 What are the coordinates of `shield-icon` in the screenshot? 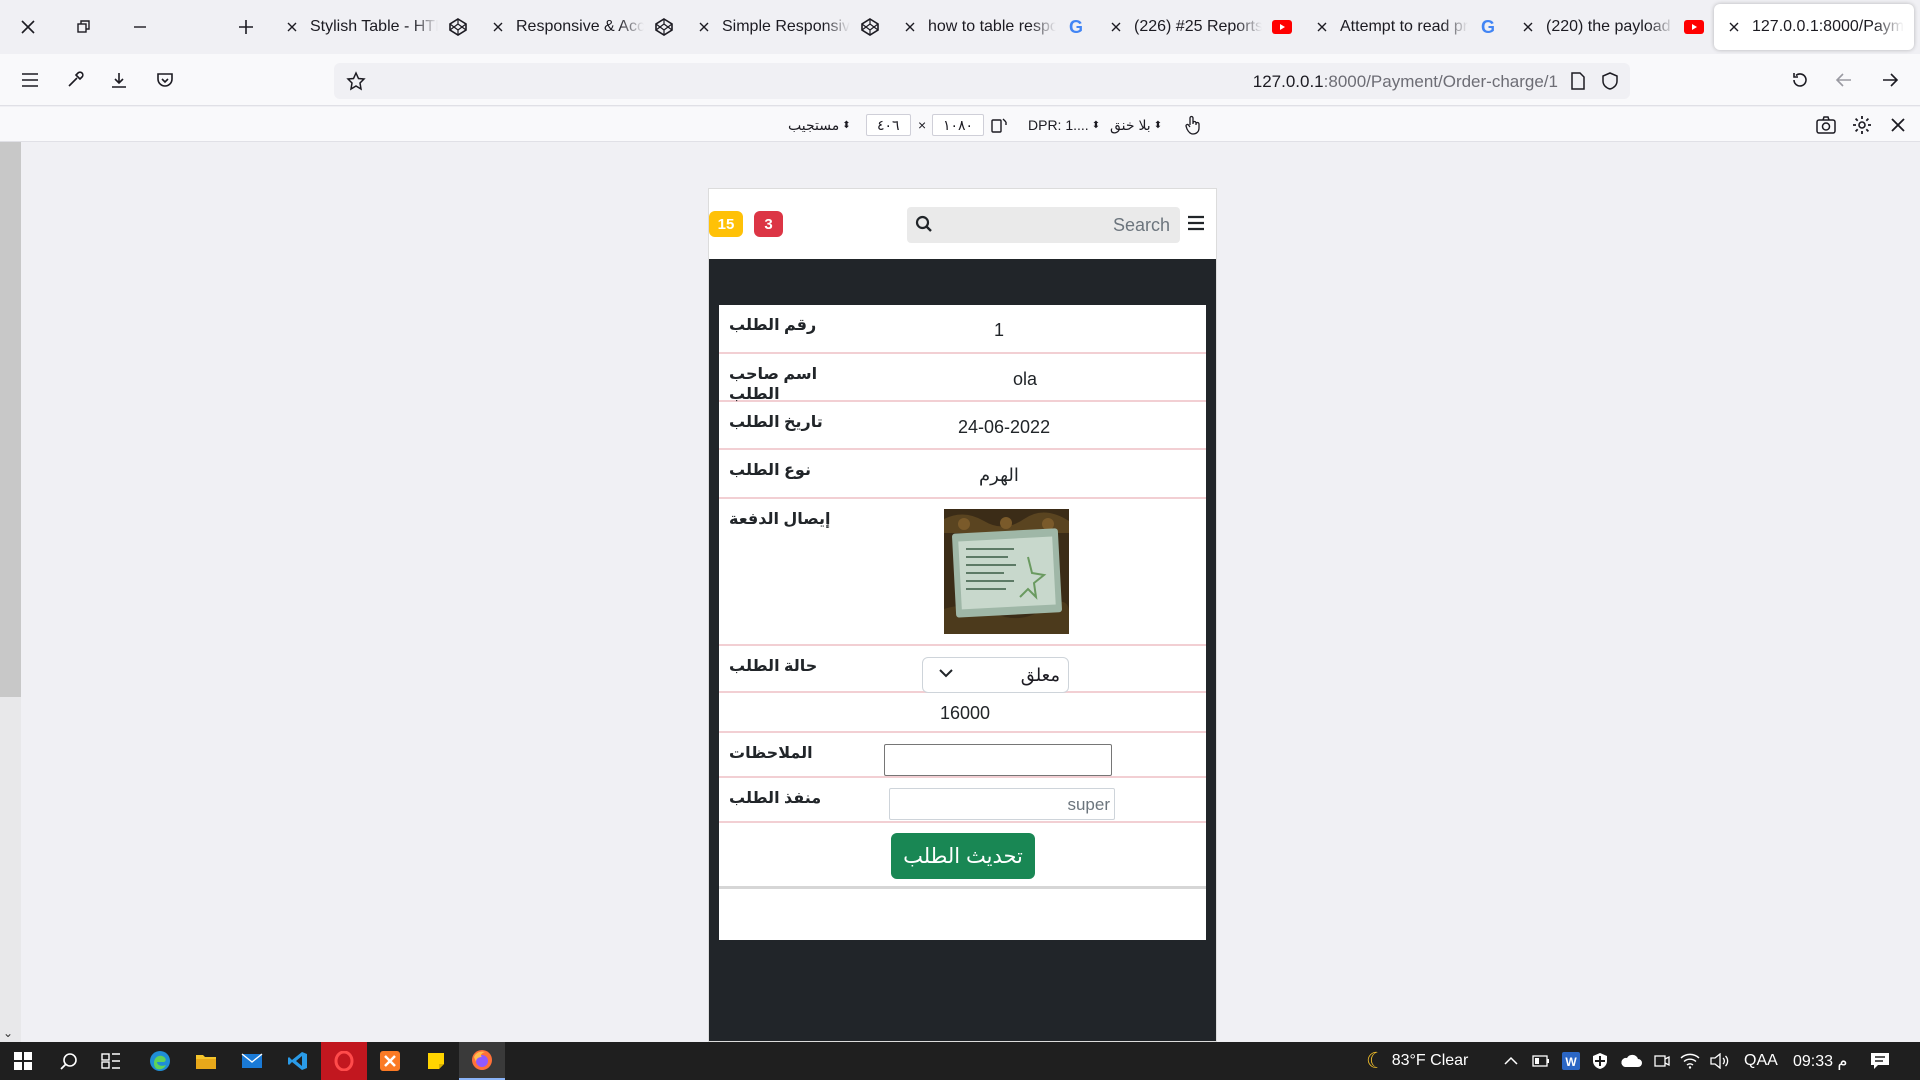 It's located at (1610, 81).